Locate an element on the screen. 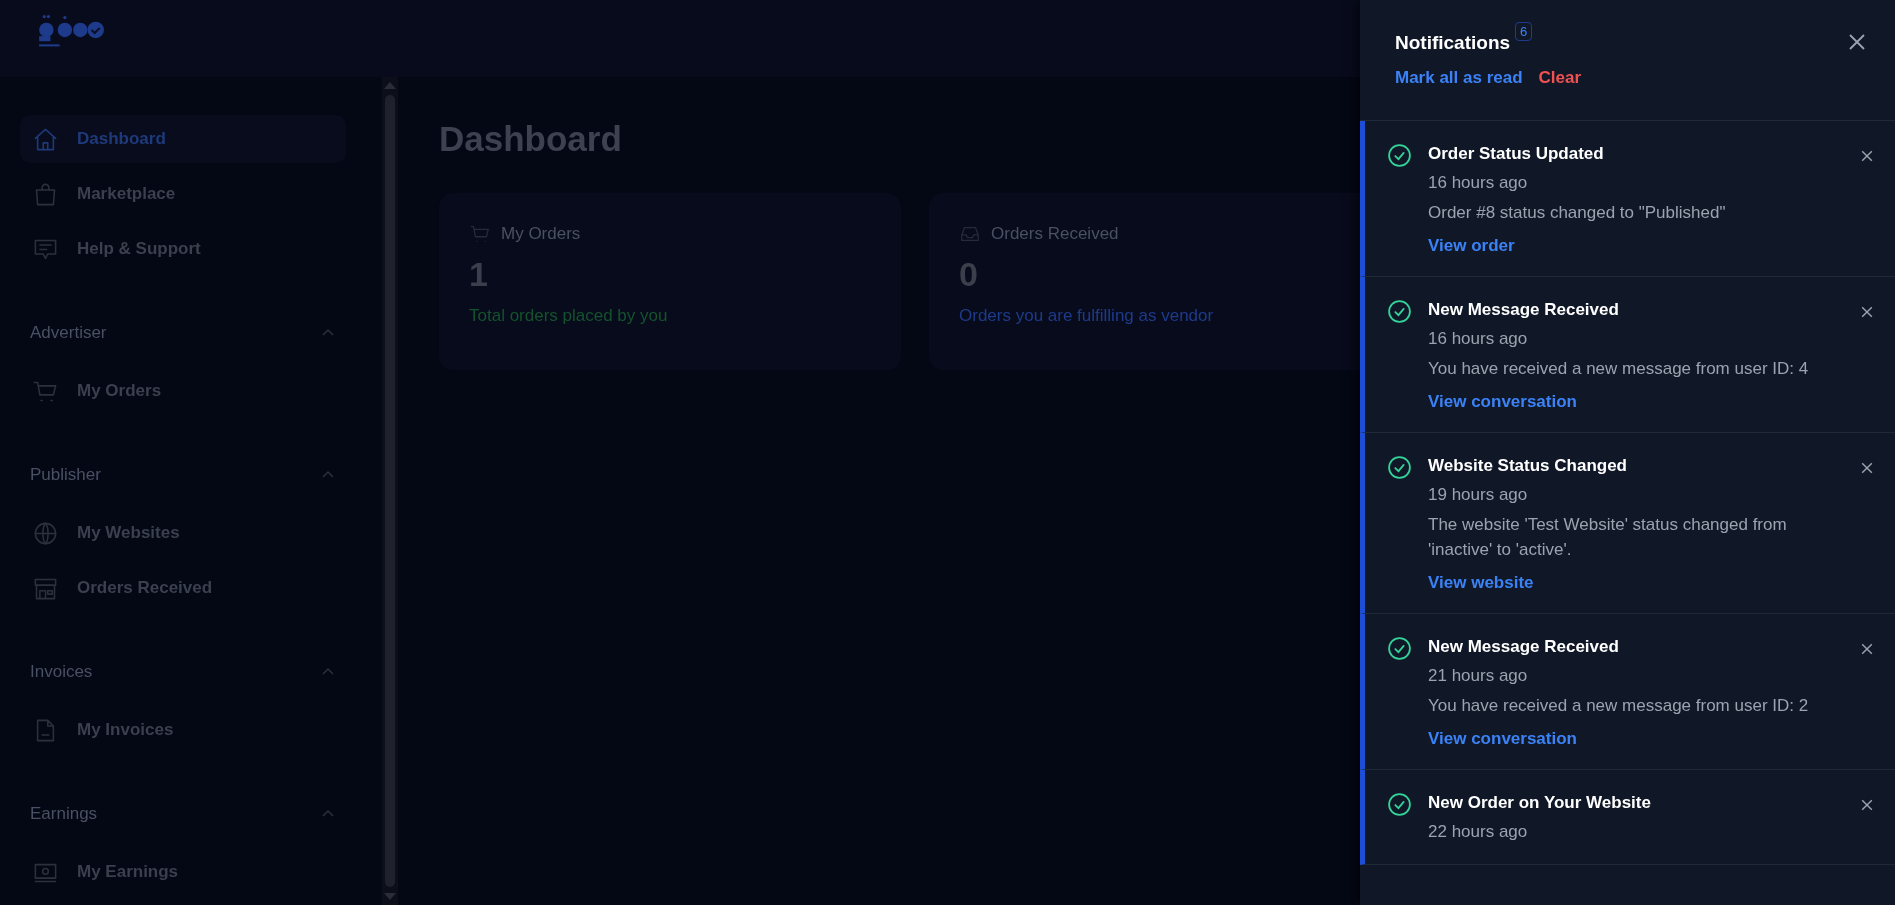  nav-item: My Invoices is located at coordinates (183, 730).